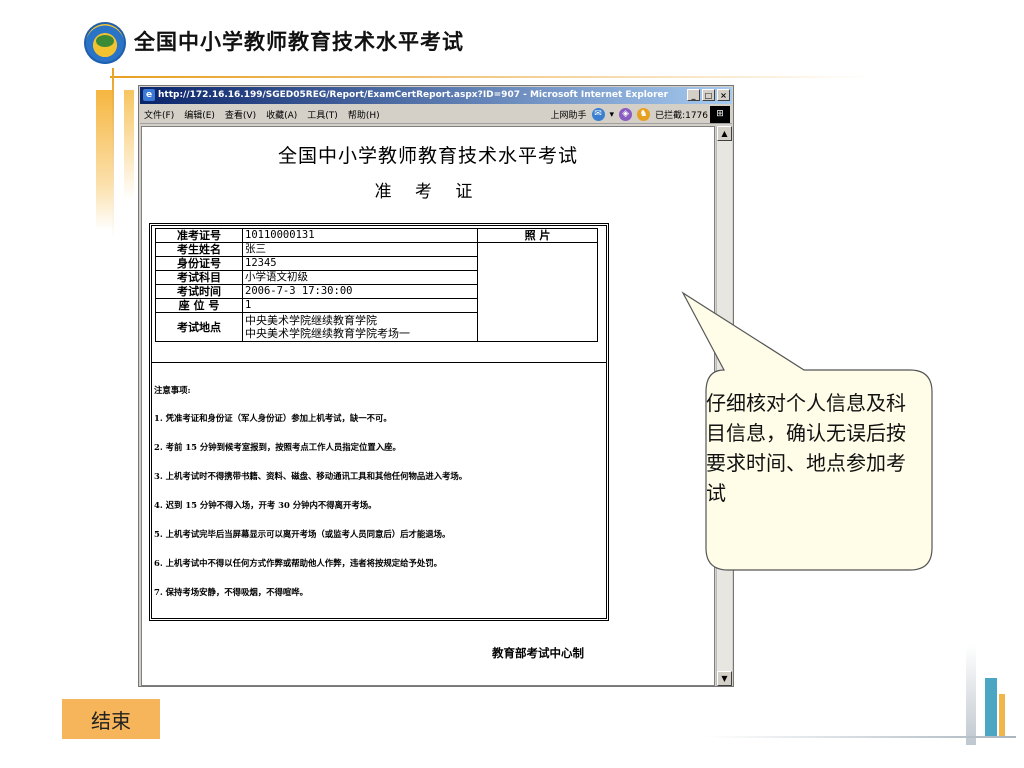  What do you see at coordinates (971, 695) in the screenshot?
I see `corner-accent-grey` at bounding box center [971, 695].